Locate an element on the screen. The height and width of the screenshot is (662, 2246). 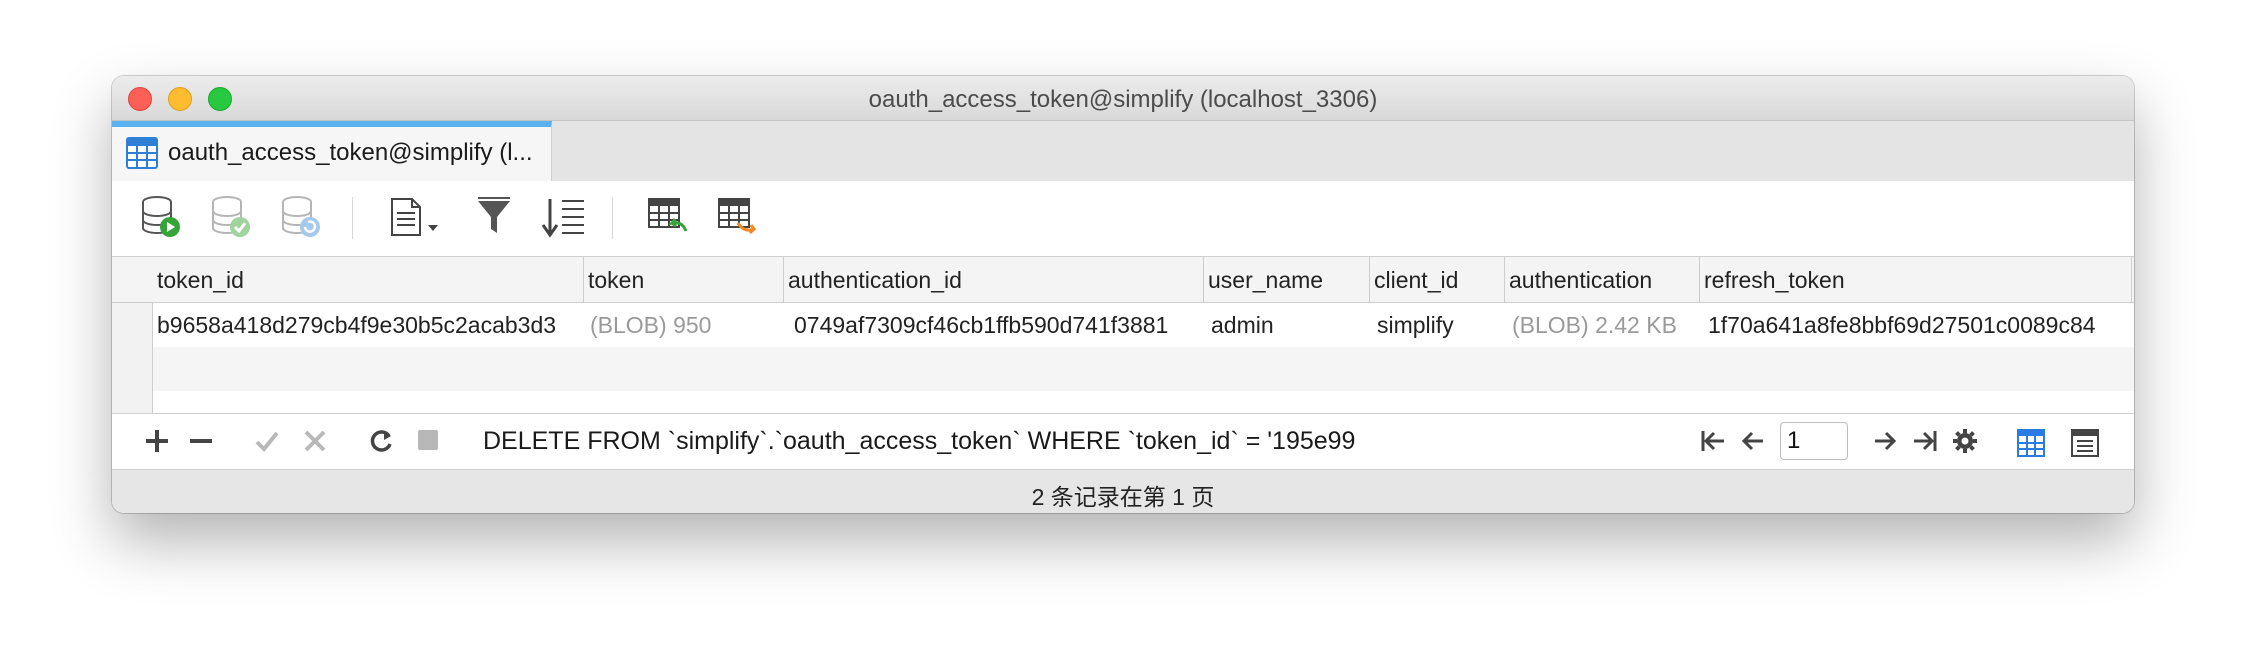
db-apply-icon is located at coordinates (231, 217).